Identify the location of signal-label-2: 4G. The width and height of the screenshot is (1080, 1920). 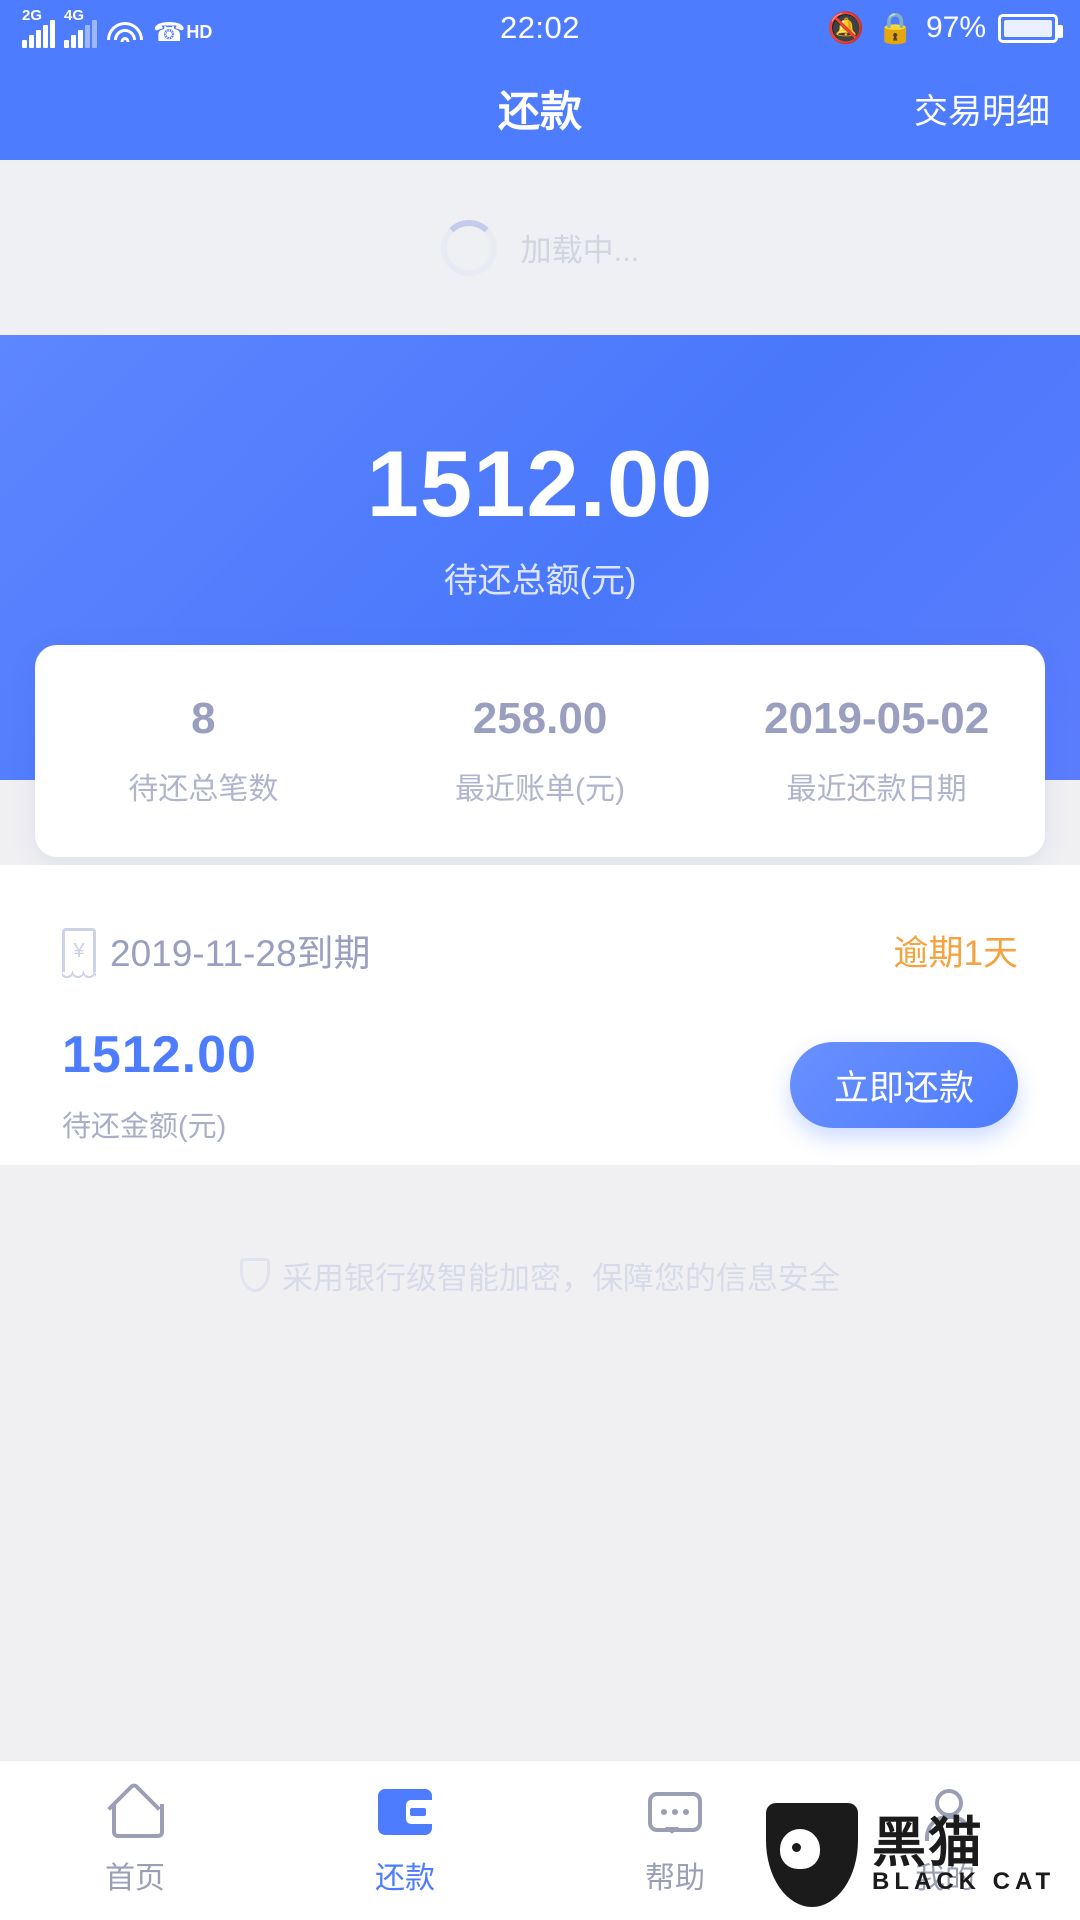
(74, 15).